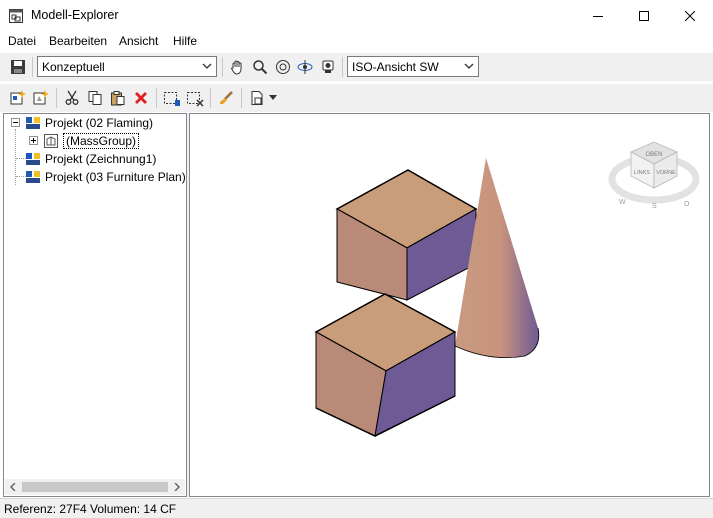 The height and width of the screenshot is (518, 713). I want to click on compass-label: O, so click(687, 204).